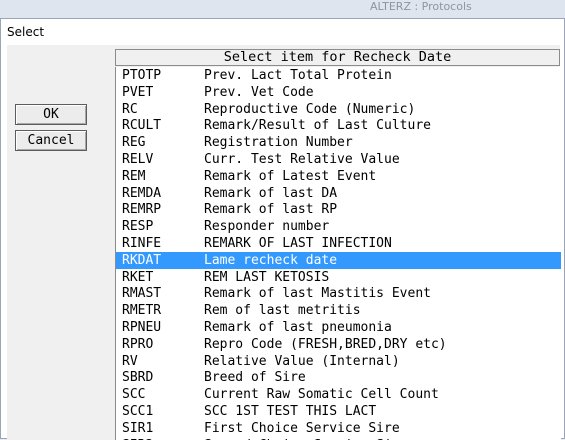  I want to click on item-code: RPNEU, so click(142, 327).